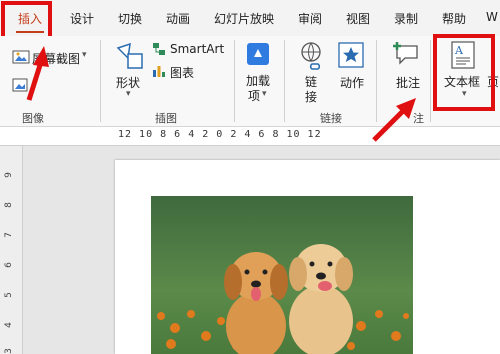  What do you see at coordinates (35, 81) in the screenshot?
I see `arrow-to-insert-tab` at bounding box center [35, 81].